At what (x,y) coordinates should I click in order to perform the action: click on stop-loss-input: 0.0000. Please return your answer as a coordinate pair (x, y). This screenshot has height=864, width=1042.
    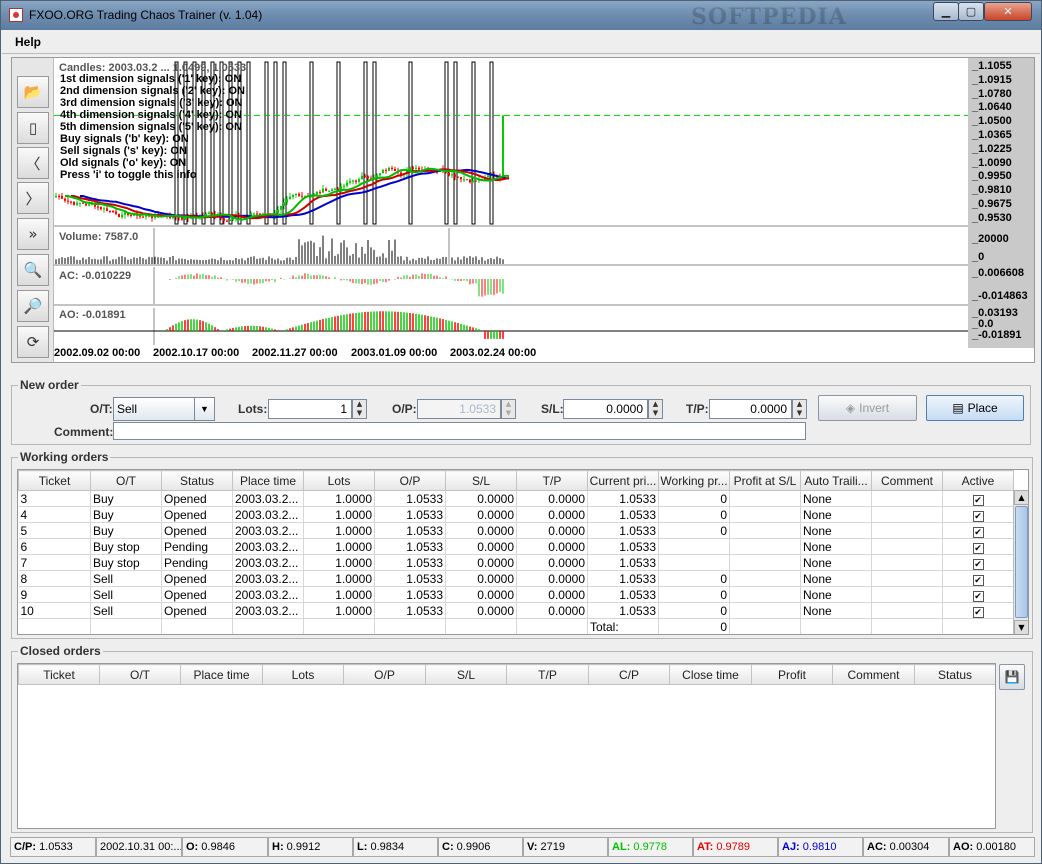
    Looking at the image, I should click on (605, 409).